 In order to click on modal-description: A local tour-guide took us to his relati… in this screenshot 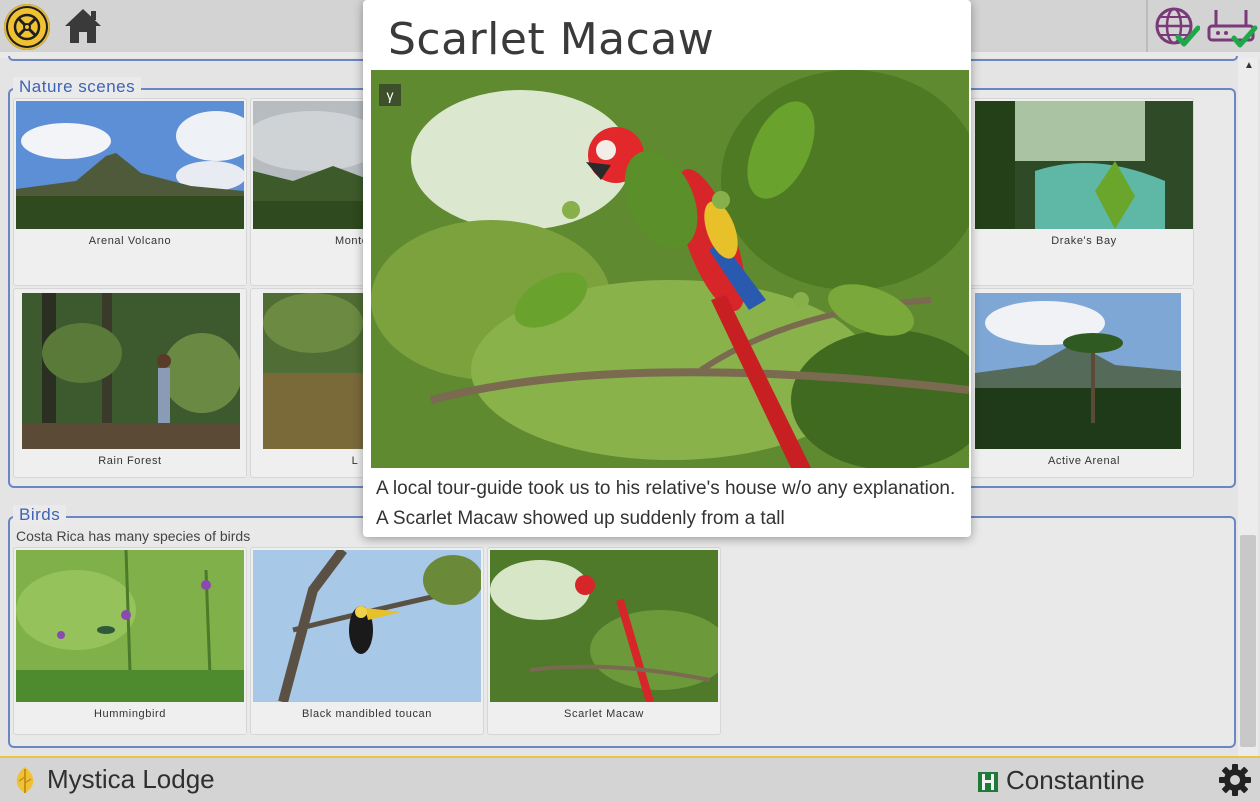, I will do `click(666, 503)`.